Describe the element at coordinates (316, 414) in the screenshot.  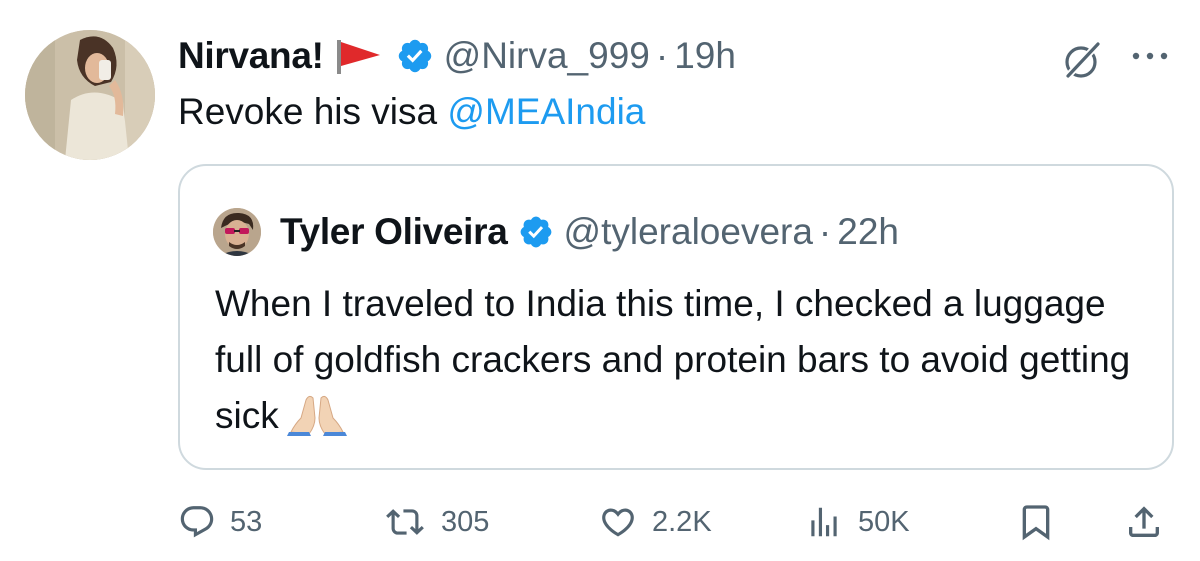
I see `folded-hands-icon` at that location.